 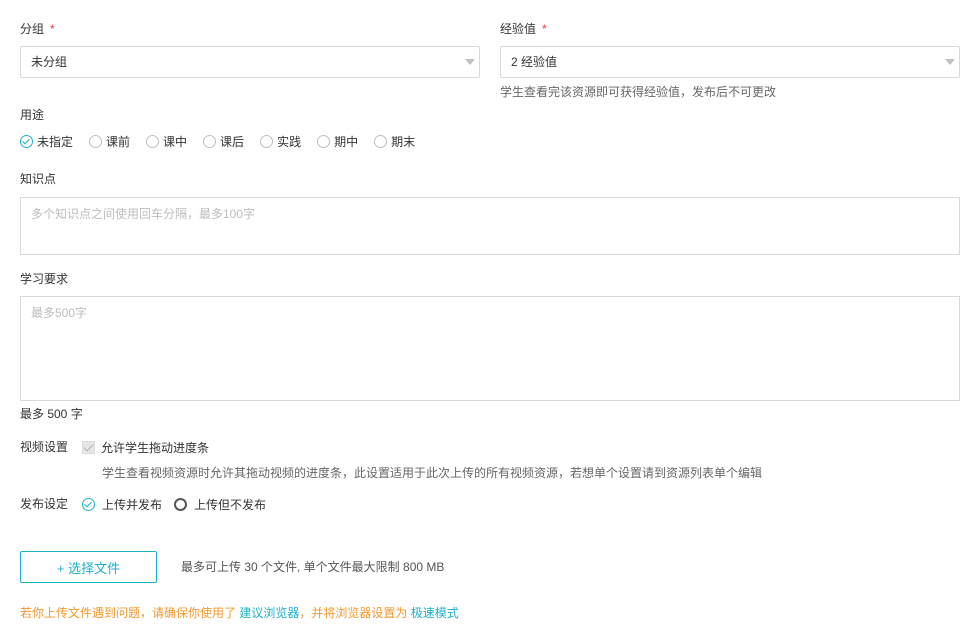 I want to click on usage-option-before-class: 课前, so click(x=109, y=141).